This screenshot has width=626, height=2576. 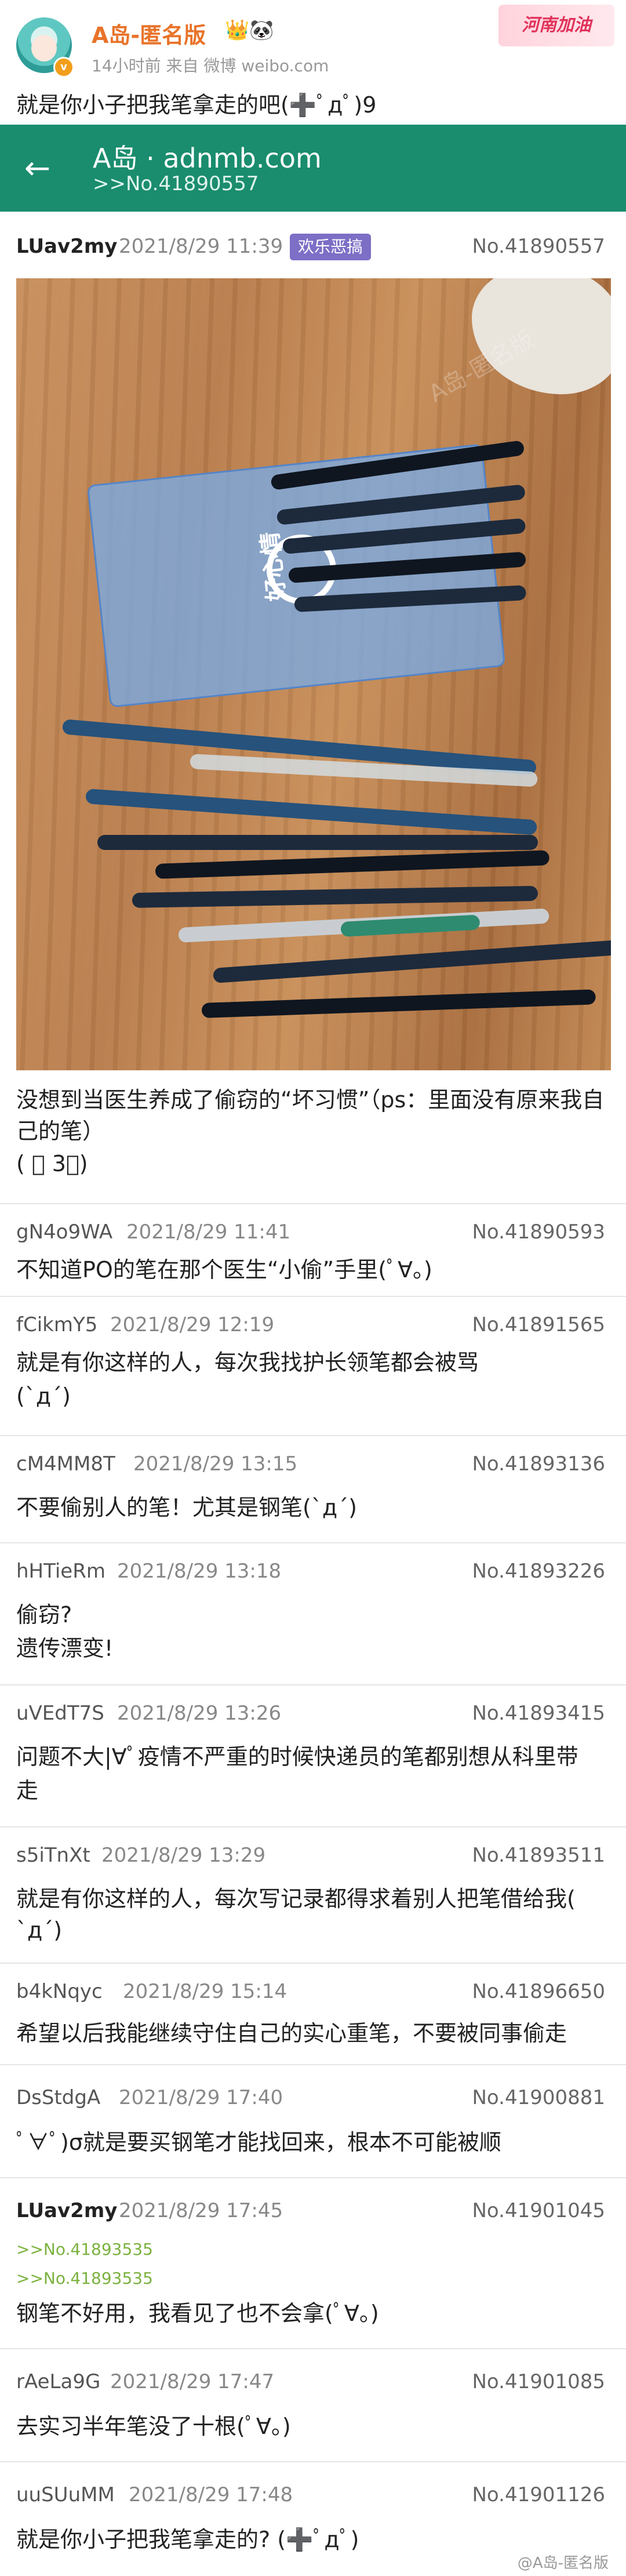 What do you see at coordinates (310, 1115) in the screenshot?
I see `post-body: 没想到当医生养成了偷窃的“坏习惯”（ps：里面没有原来我自己的笔）` at bounding box center [310, 1115].